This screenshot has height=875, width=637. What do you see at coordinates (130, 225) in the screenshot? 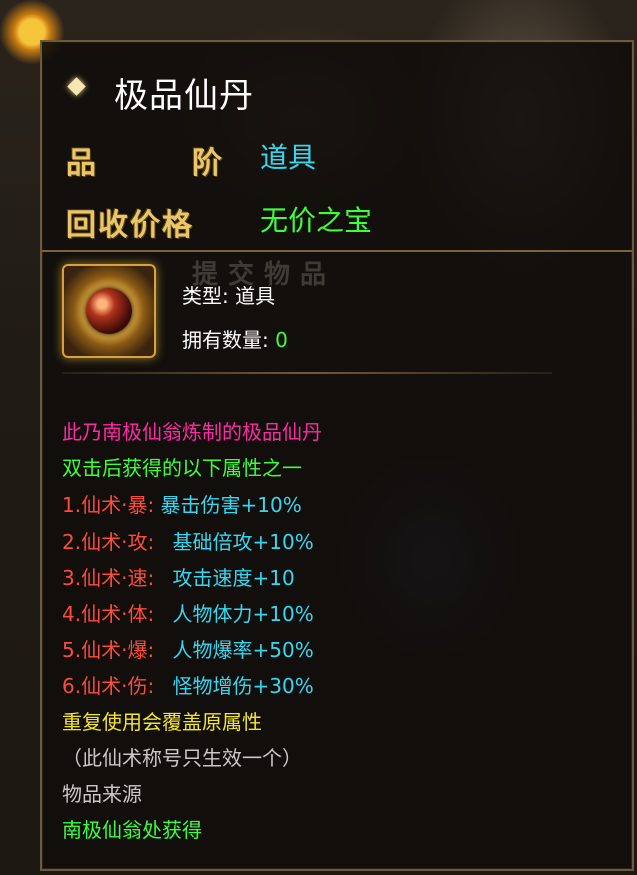
I see `recycle-price-label: 回收价格` at bounding box center [130, 225].